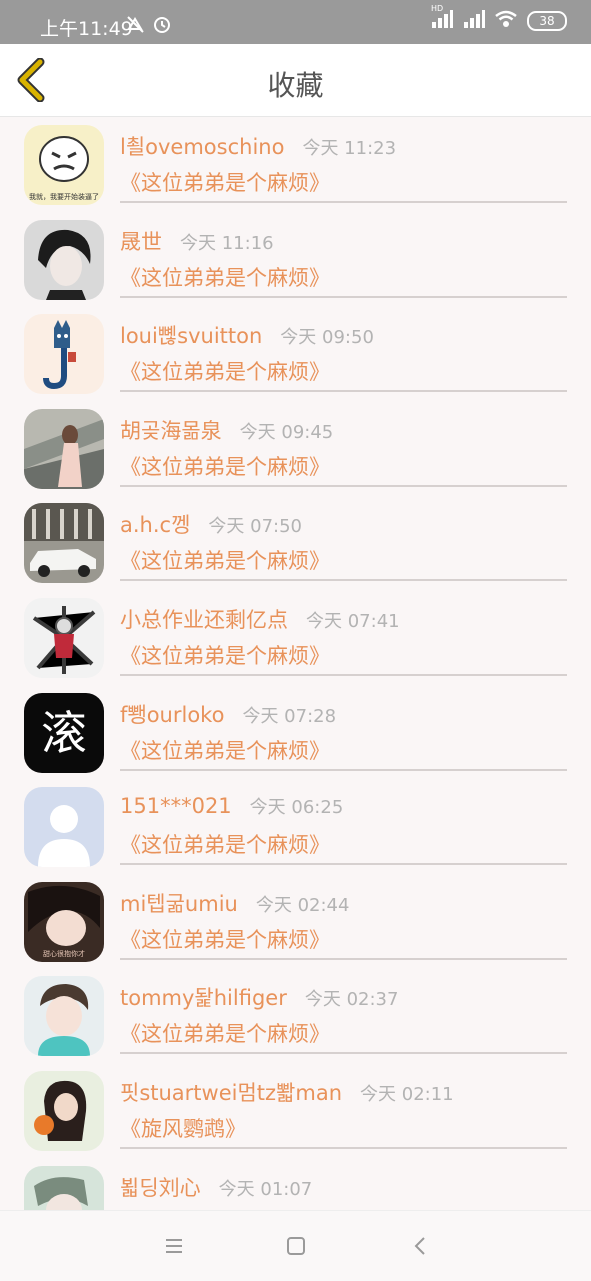 This screenshot has height=1281, width=591. I want to click on battery-indicator: 38, so click(547, 21).